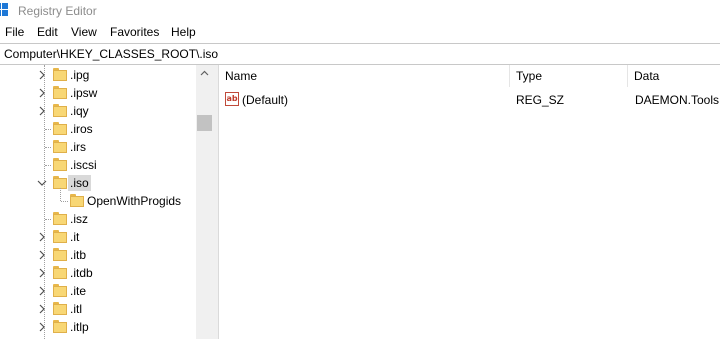  Describe the element at coordinates (204, 202) in the screenshot. I see `tree-scrollbar` at that location.